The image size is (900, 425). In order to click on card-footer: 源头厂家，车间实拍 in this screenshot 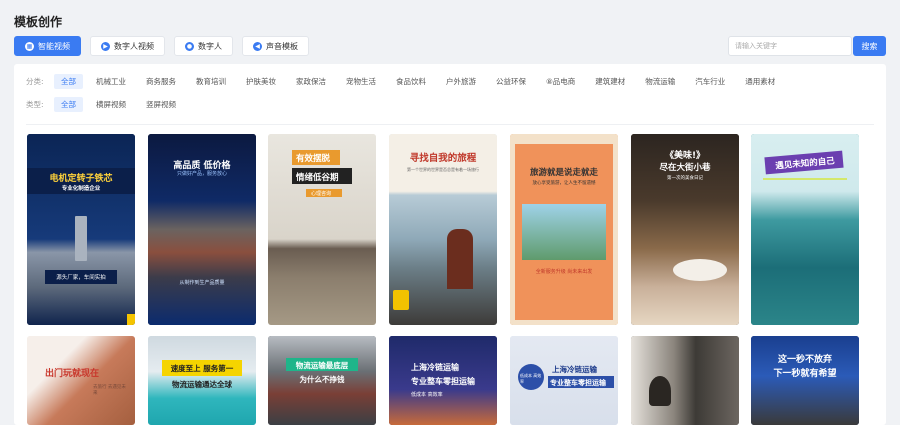, I will do `click(81, 277)`.